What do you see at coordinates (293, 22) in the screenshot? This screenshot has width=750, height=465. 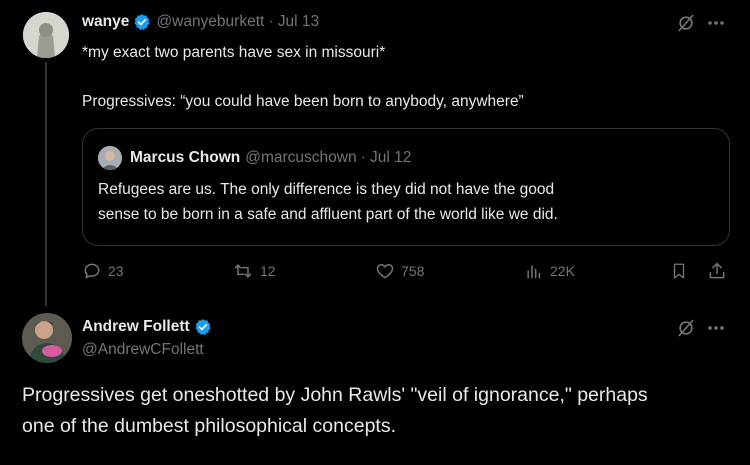 I see `tweet-date: · Jul 13` at bounding box center [293, 22].